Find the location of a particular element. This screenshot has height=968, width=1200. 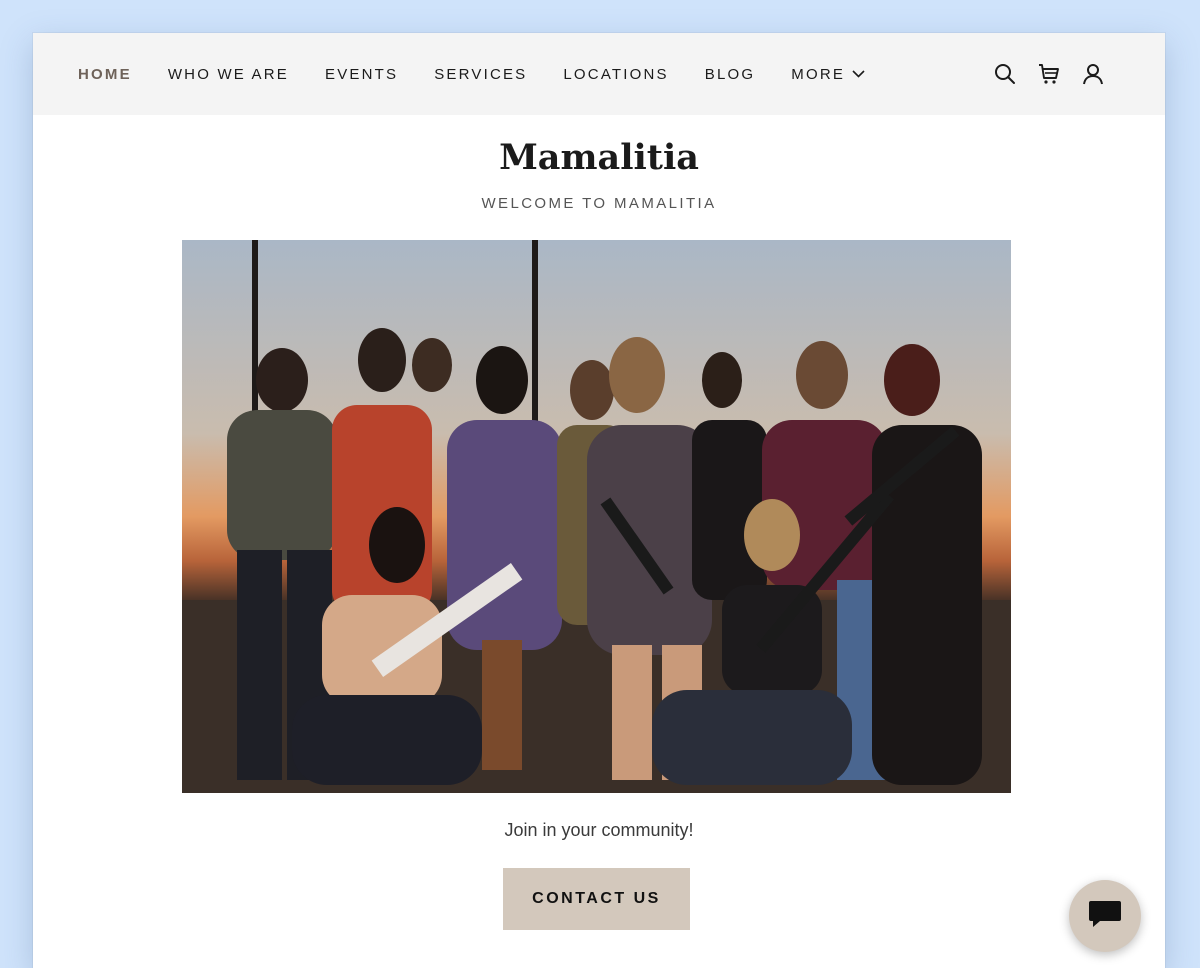

nav-more-label: MORE is located at coordinates (818, 74).